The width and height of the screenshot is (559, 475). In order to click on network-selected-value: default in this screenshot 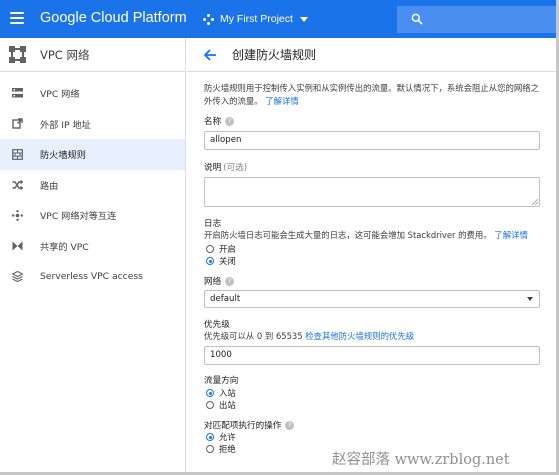, I will do `click(225, 299)`.